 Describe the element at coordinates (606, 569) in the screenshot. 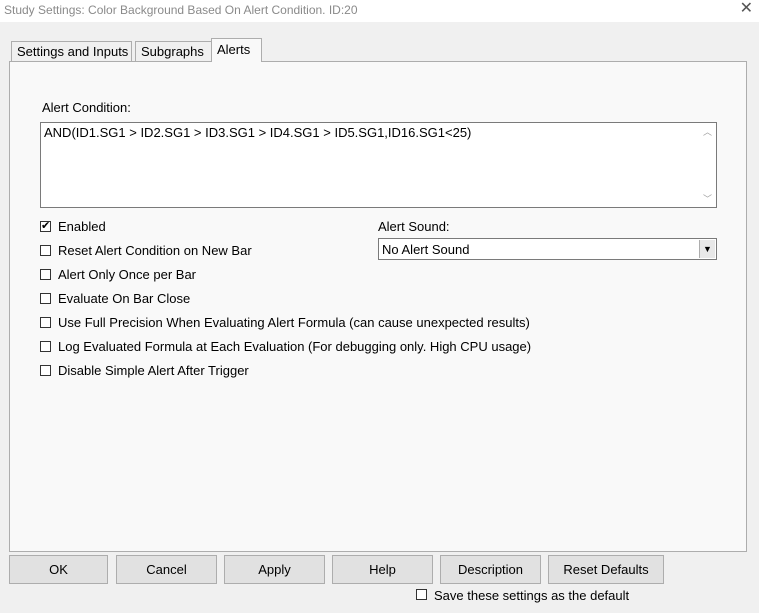

I see `reset-defaults-button: Reset Defaults` at that location.